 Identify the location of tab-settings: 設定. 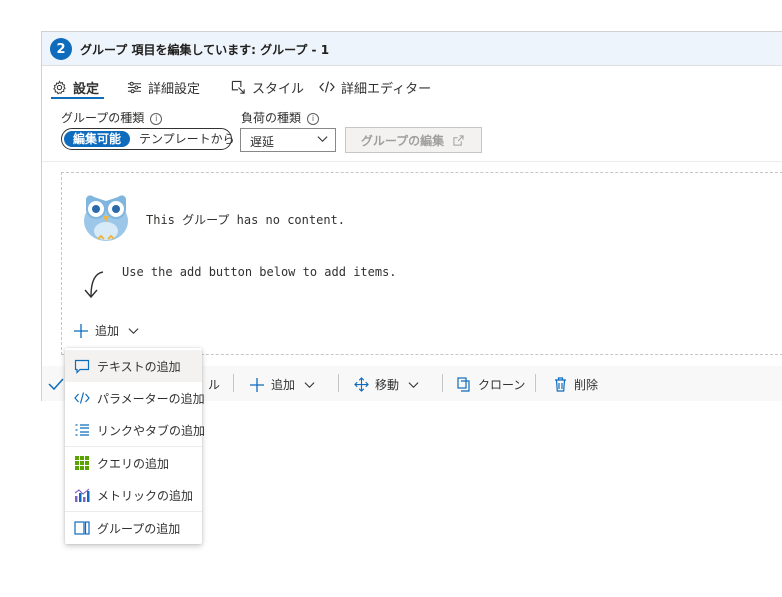
(75, 87).